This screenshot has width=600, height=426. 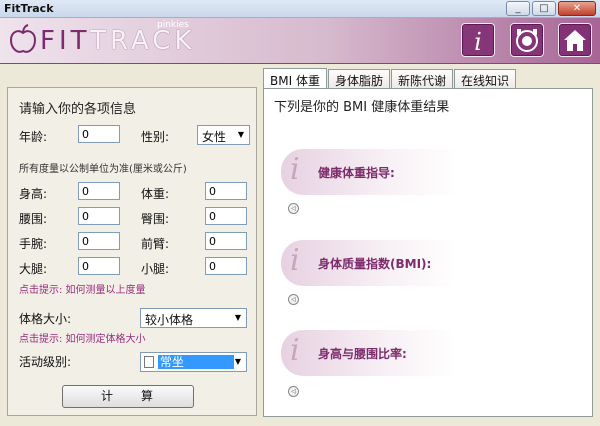 What do you see at coordinates (33, 137) in the screenshot?
I see `age-label: 年龄:` at bounding box center [33, 137].